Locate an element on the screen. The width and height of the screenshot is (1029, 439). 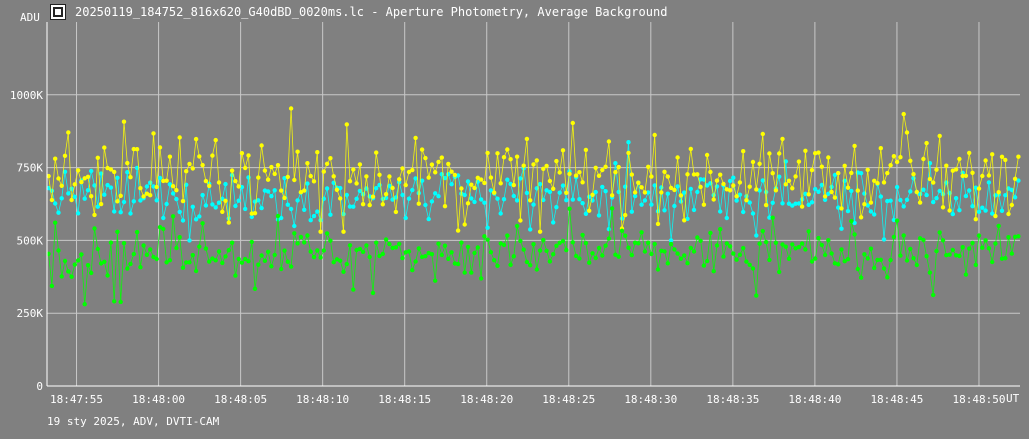
y-tick-label: 1000K is located at coordinates (26, 95).